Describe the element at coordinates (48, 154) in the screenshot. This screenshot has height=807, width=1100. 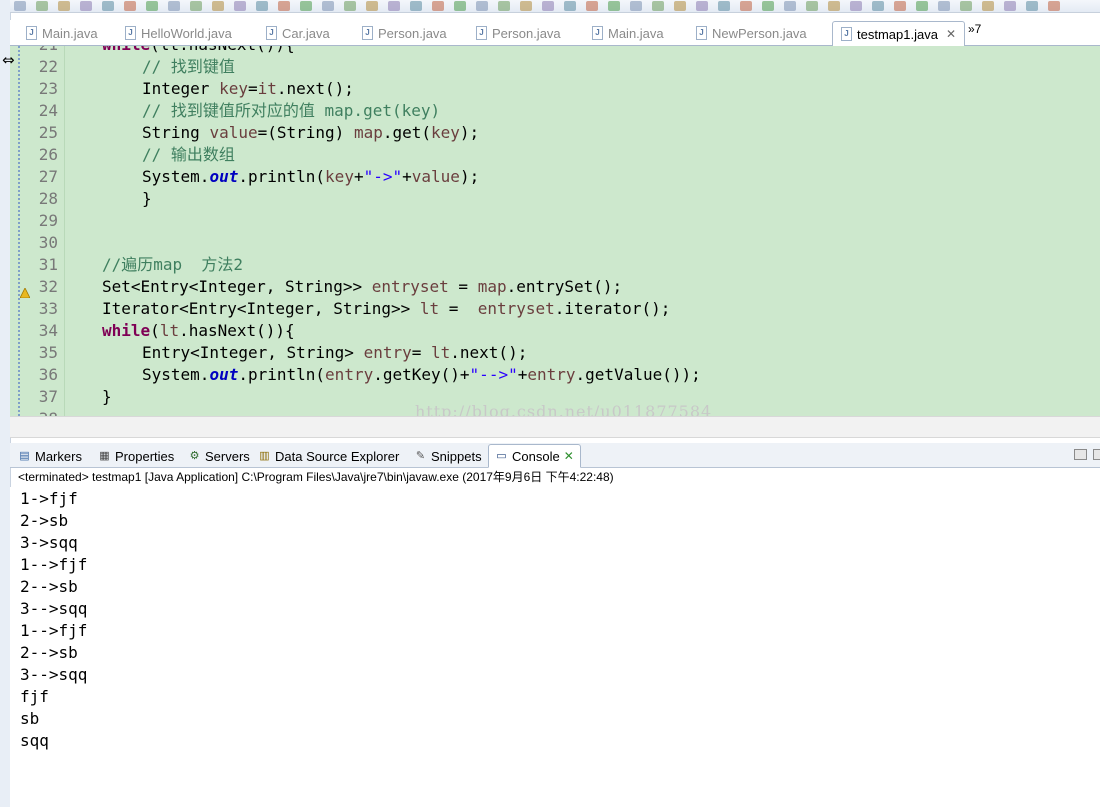
I see `line-number: 26` at that location.